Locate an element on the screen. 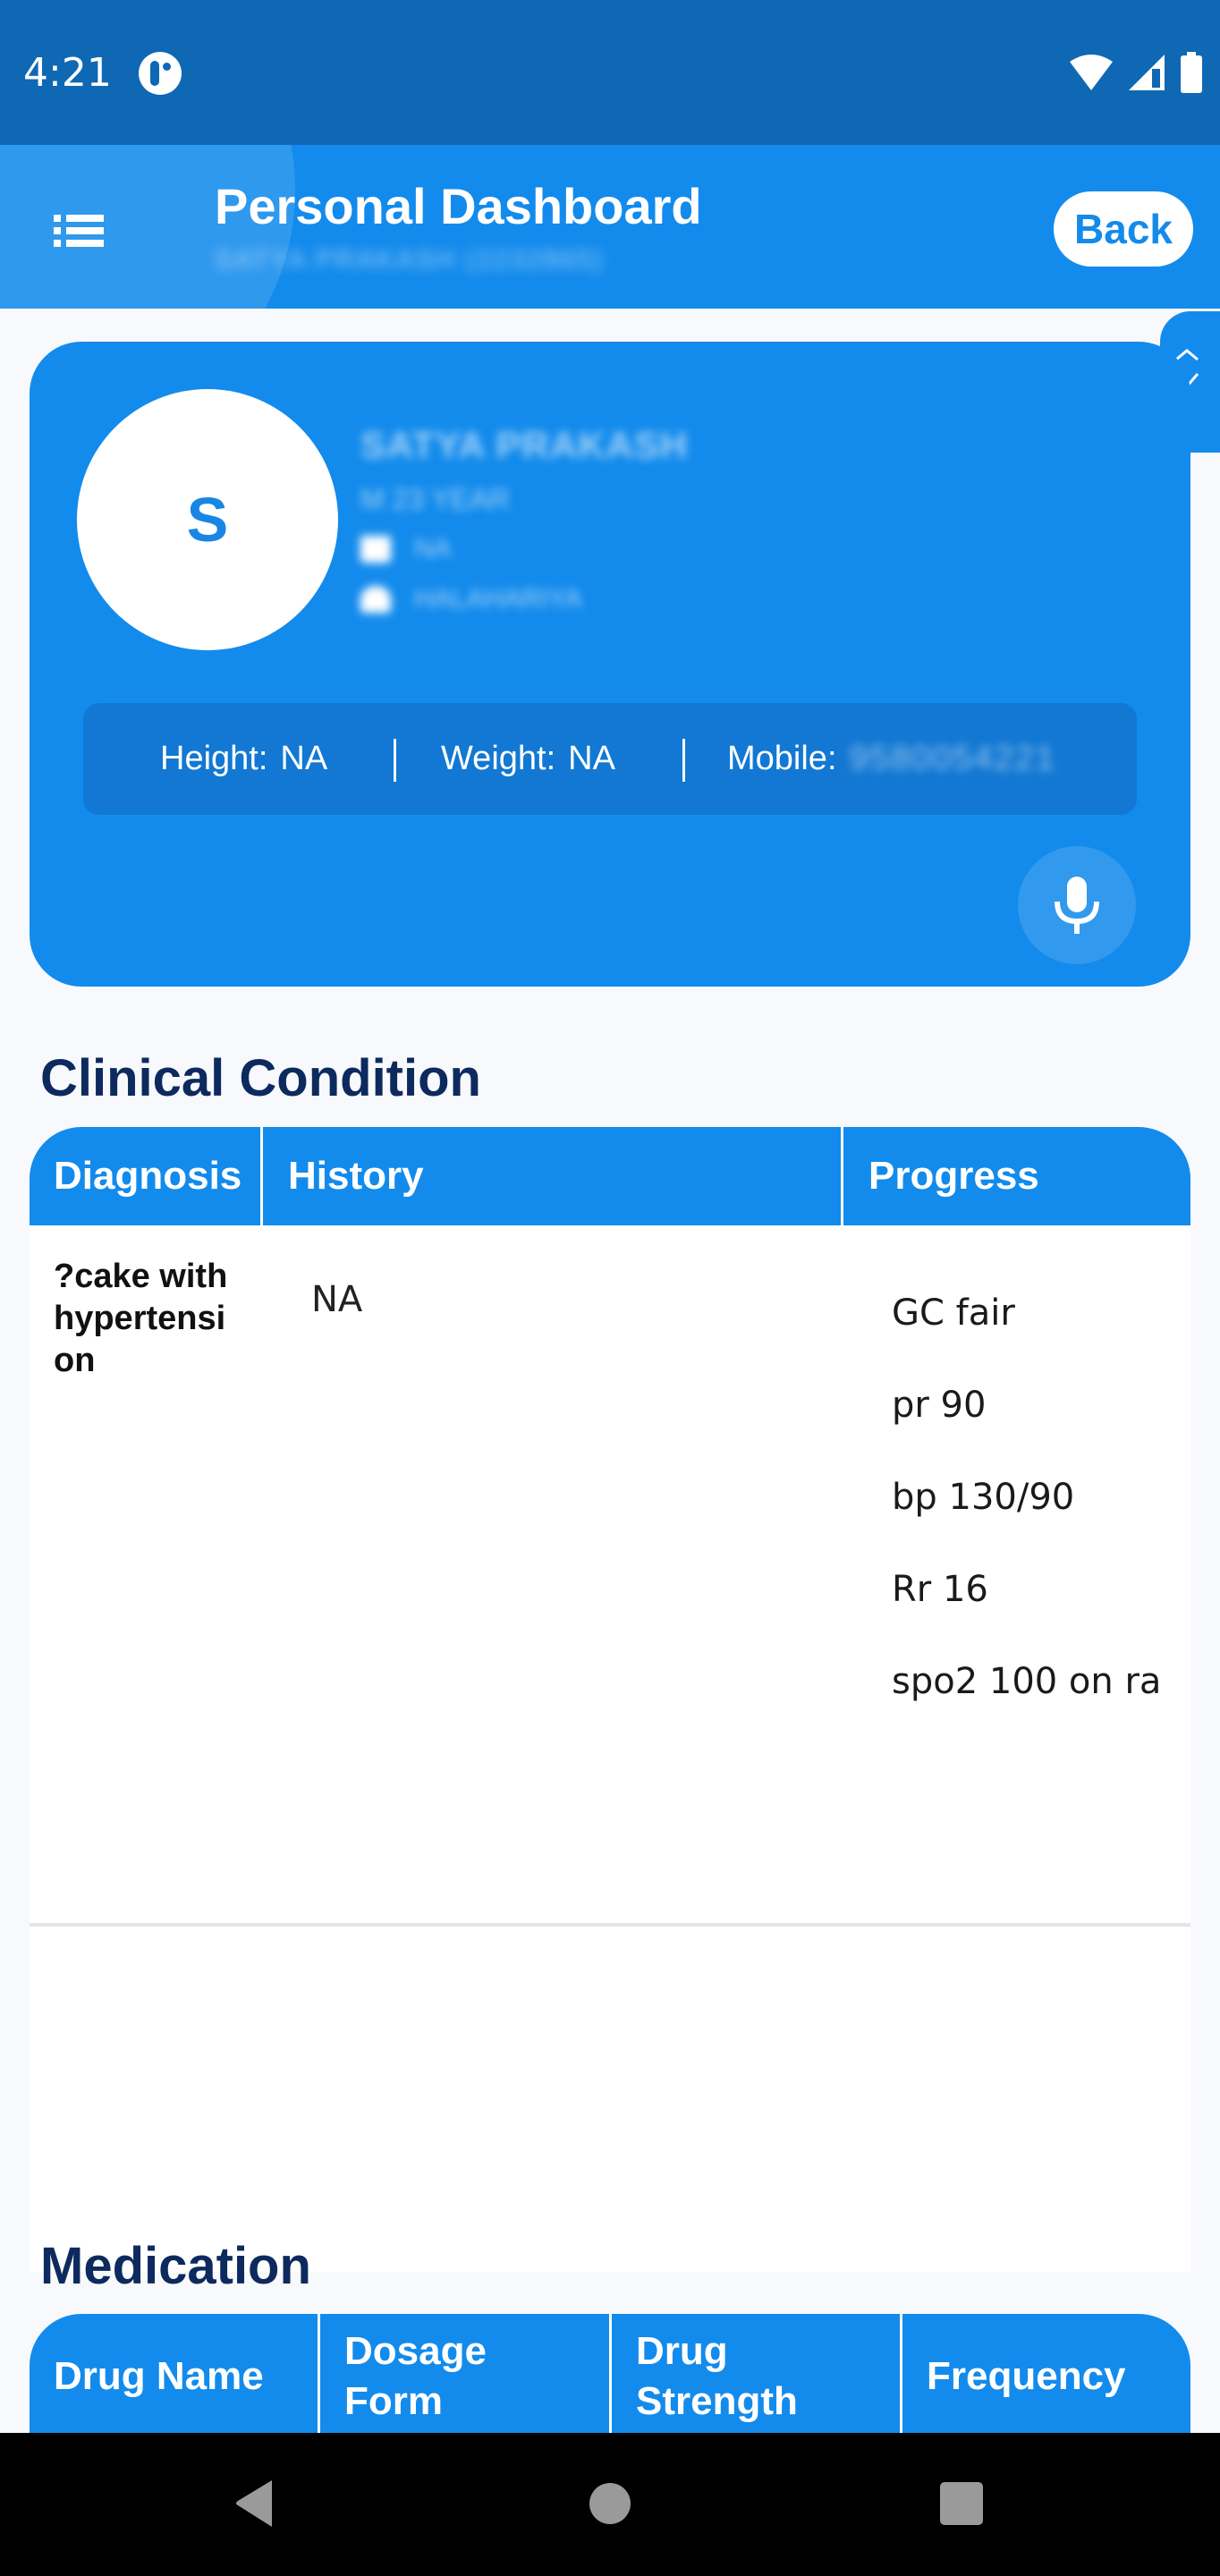 This screenshot has width=1220, height=2576. status-time: 4:21 is located at coordinates (67, 73).